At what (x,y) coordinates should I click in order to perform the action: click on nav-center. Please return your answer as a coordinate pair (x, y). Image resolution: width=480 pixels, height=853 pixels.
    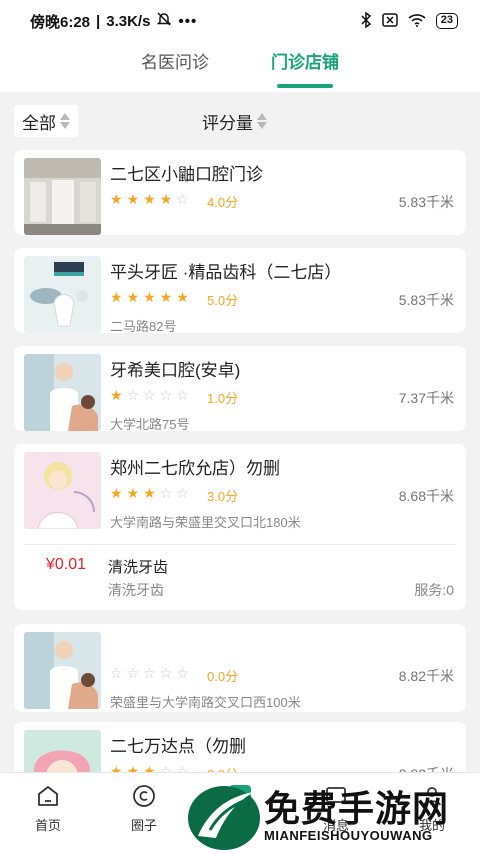
    Looking at the image, I should click on (240, 813).